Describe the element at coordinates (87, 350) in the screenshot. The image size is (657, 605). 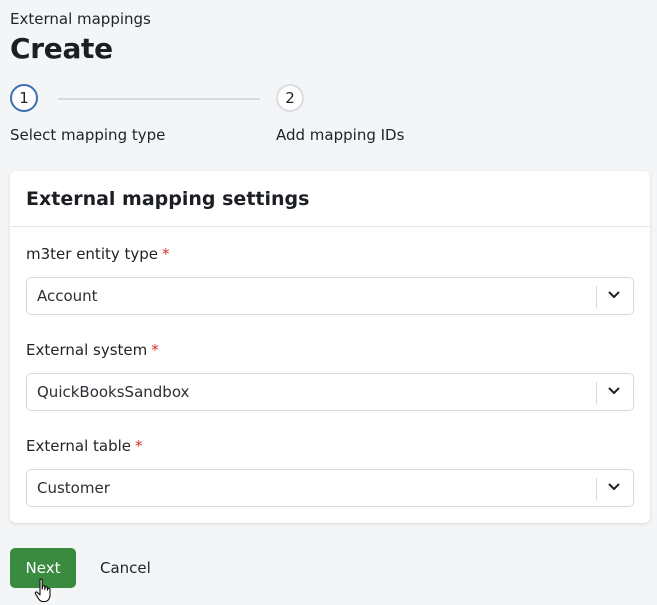
I see `external-system-label: External system` at that location.